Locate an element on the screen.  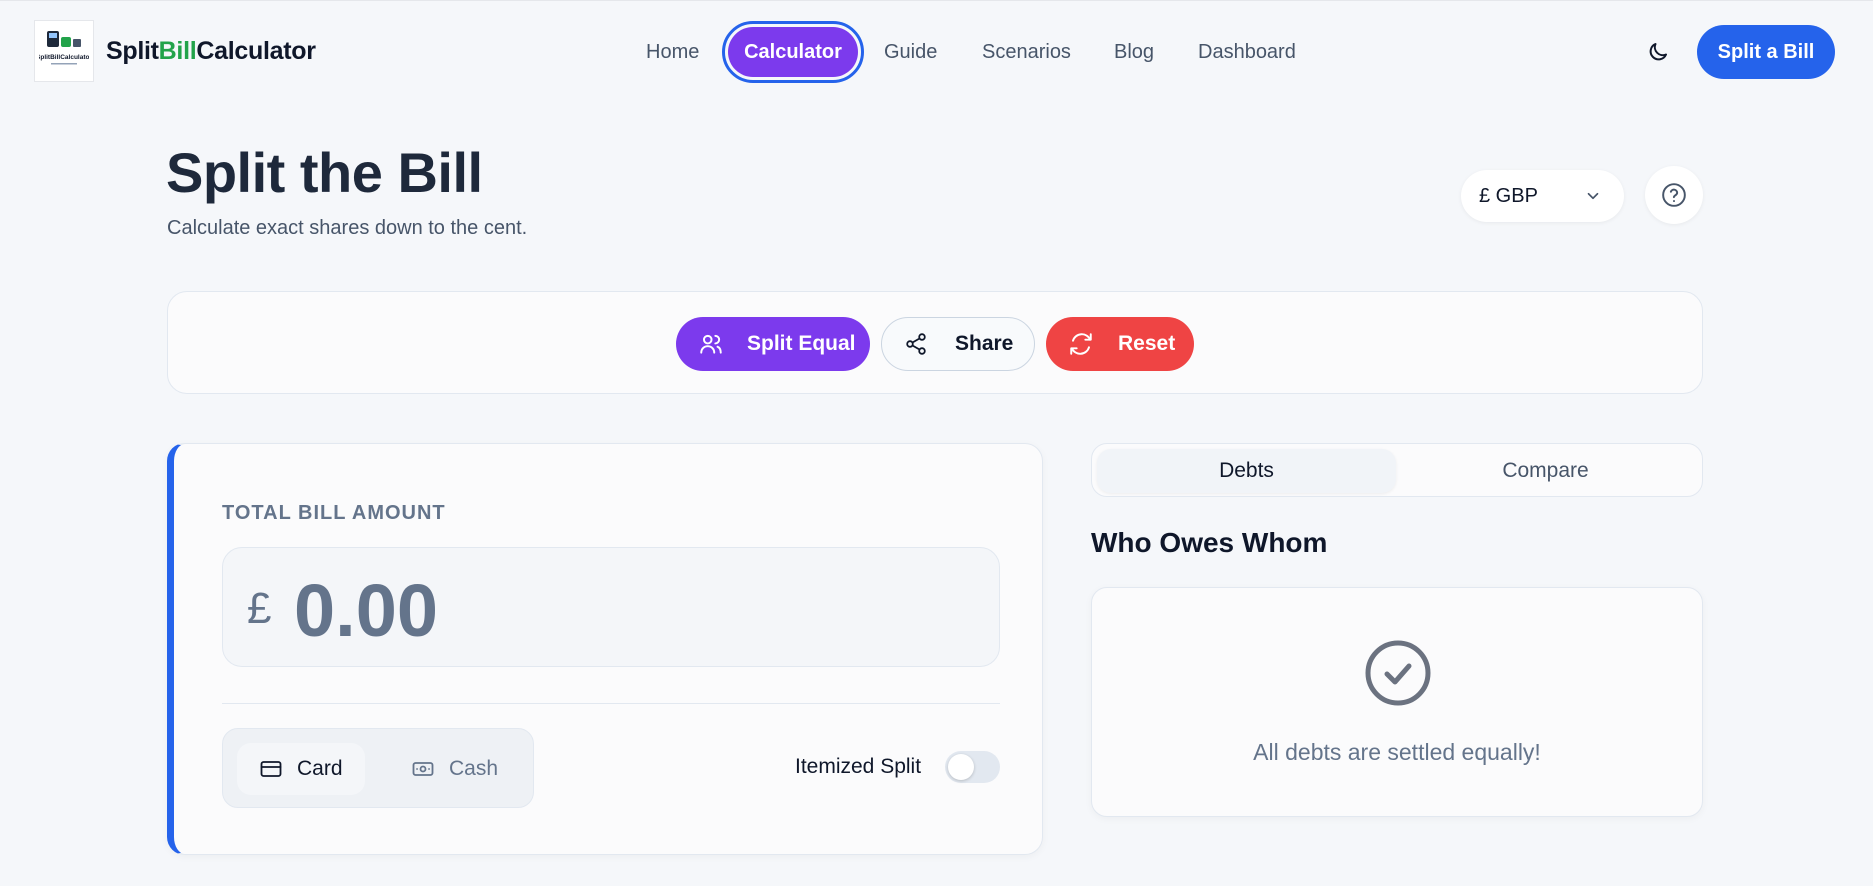
itemized-split-toggle is located at coordinates (972, 767).